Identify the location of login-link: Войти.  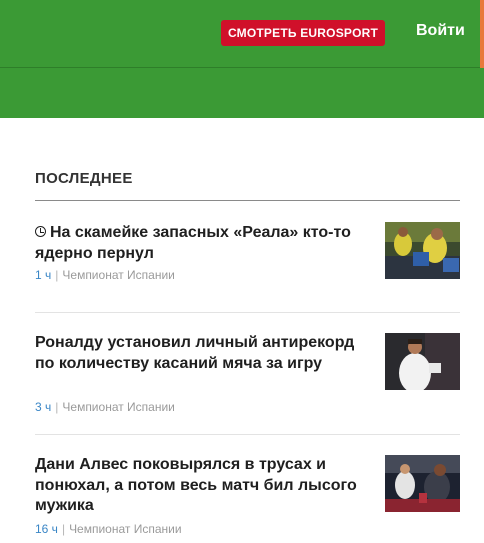
(440, 31).